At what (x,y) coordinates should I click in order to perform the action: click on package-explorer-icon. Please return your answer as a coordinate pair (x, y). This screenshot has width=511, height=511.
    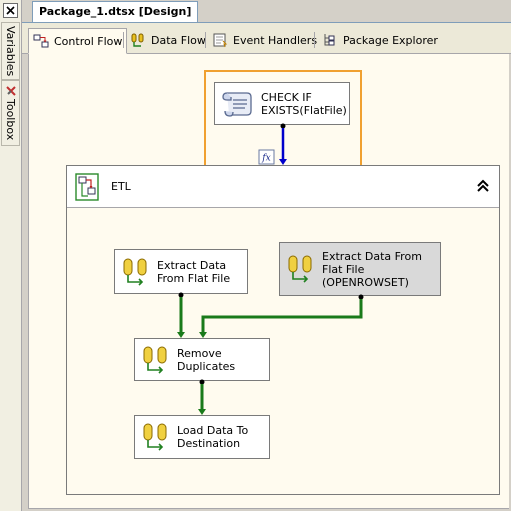
    Looking at the image, I should click on (329, 40).